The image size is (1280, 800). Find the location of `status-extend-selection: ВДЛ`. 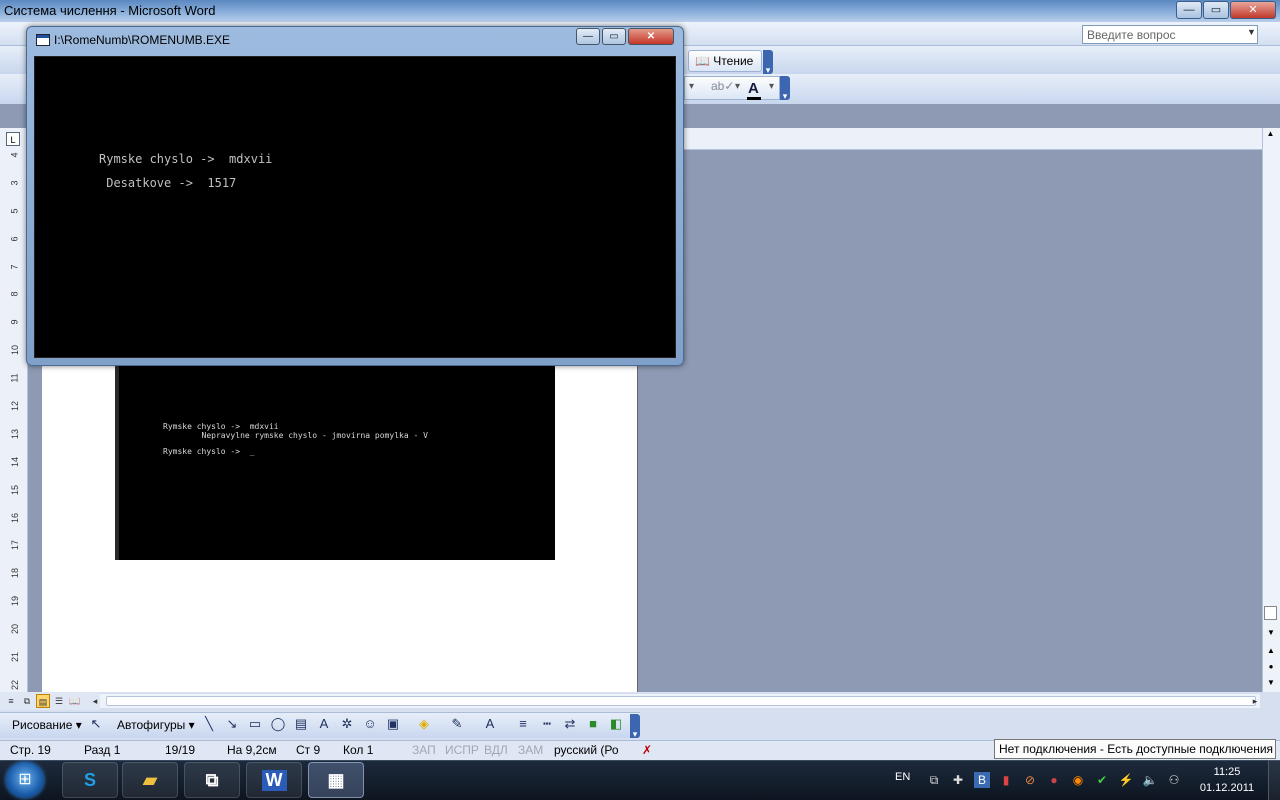

status-extend-selection: ВДЛ is located at coordinates (496, 750).